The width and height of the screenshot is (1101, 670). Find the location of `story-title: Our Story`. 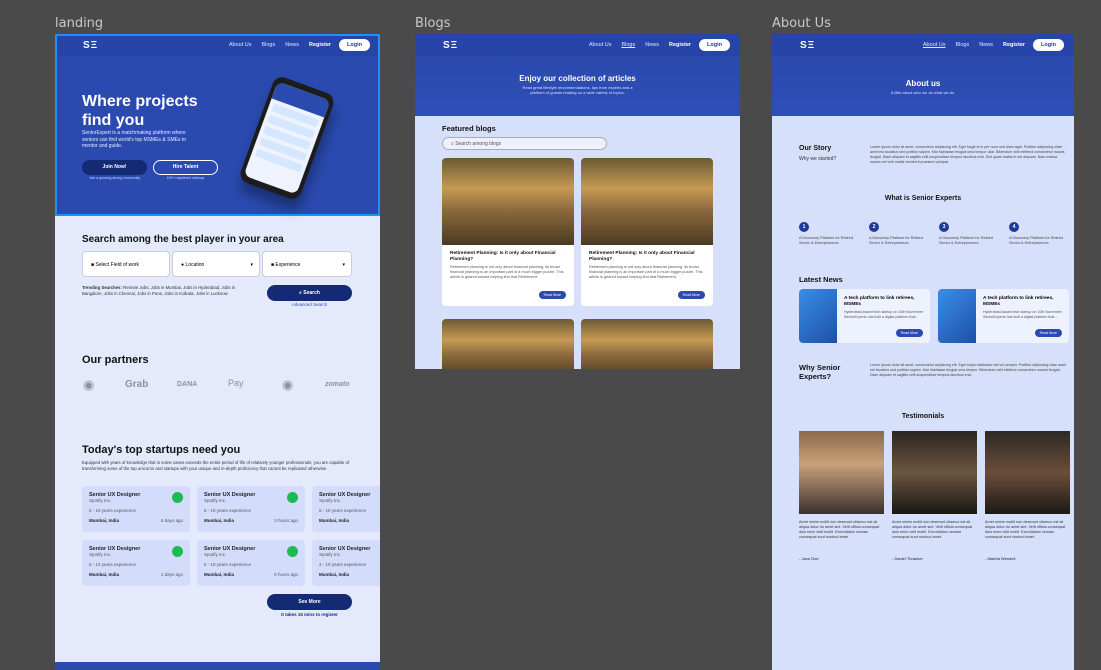

story-title: Our Story is located at coordinates (815, 148).